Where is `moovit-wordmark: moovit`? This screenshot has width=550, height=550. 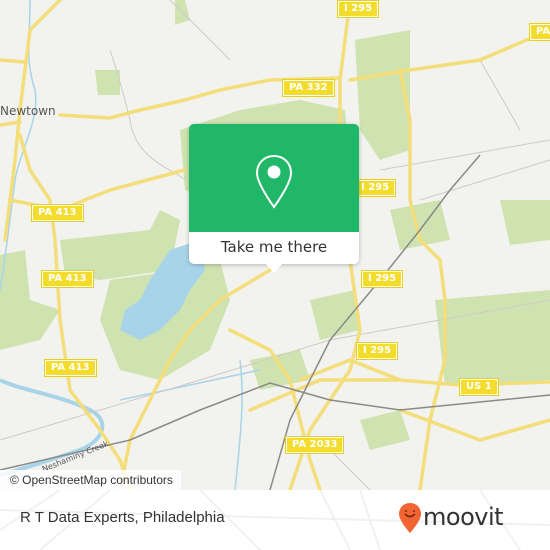 moovit-wordmark: moovit is located at coordinates (463, 517).